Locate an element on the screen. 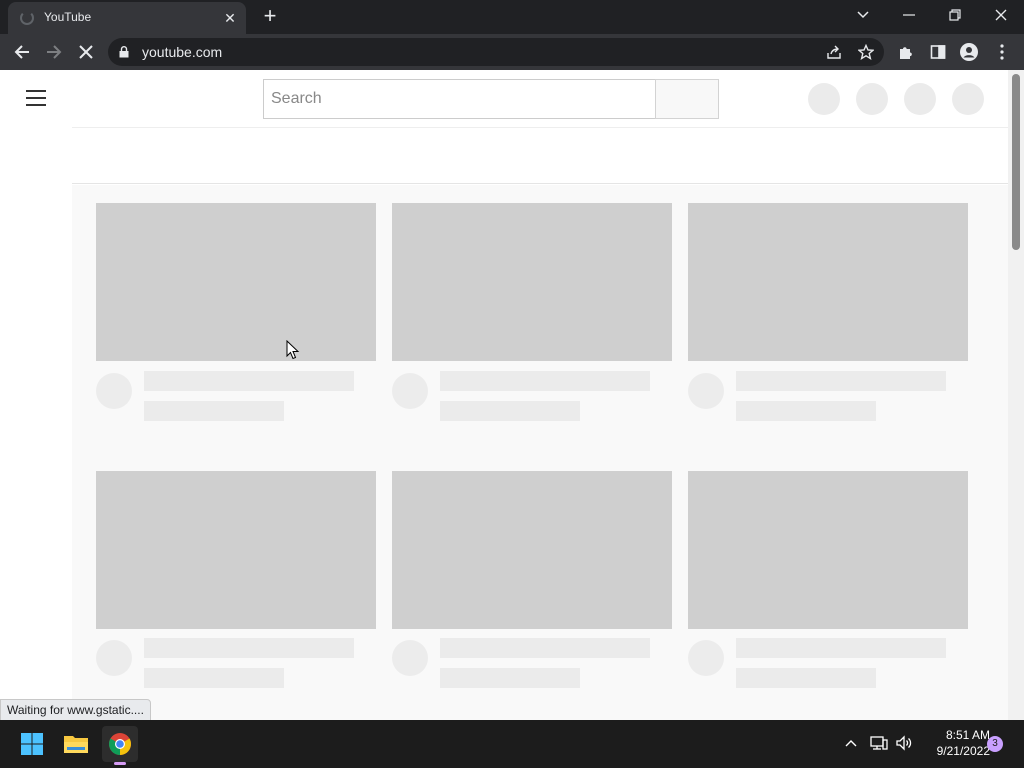 The width and height of the screenshot is (1024, 768). puzzle-icon is located at coordinates (906, 53).